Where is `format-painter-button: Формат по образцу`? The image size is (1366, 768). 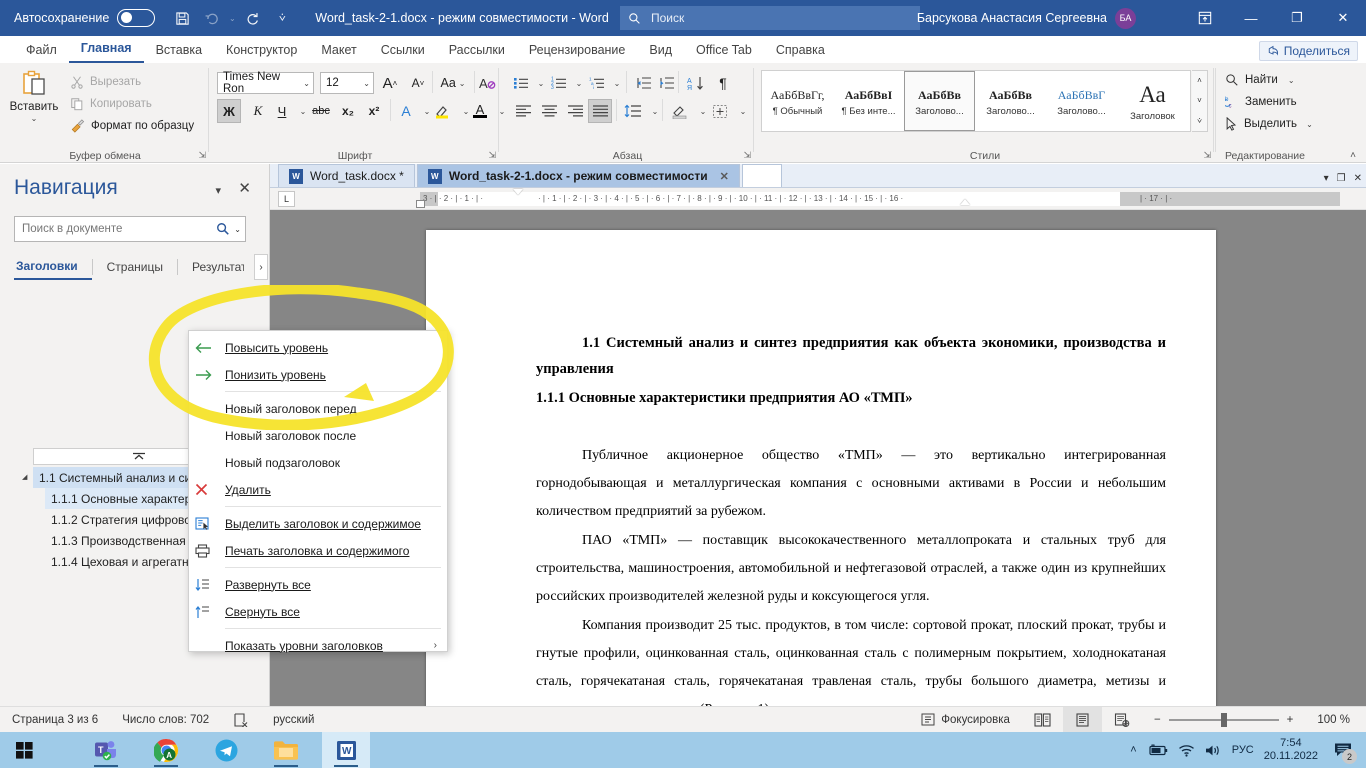
format-painter-button: Формат по образцу is located at coordinates (132, 126).